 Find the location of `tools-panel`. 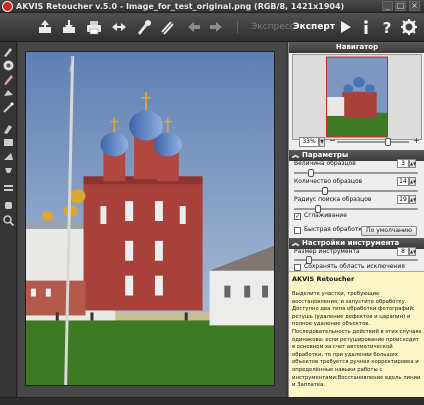

tools-panel is located at coordinates (8, 219).